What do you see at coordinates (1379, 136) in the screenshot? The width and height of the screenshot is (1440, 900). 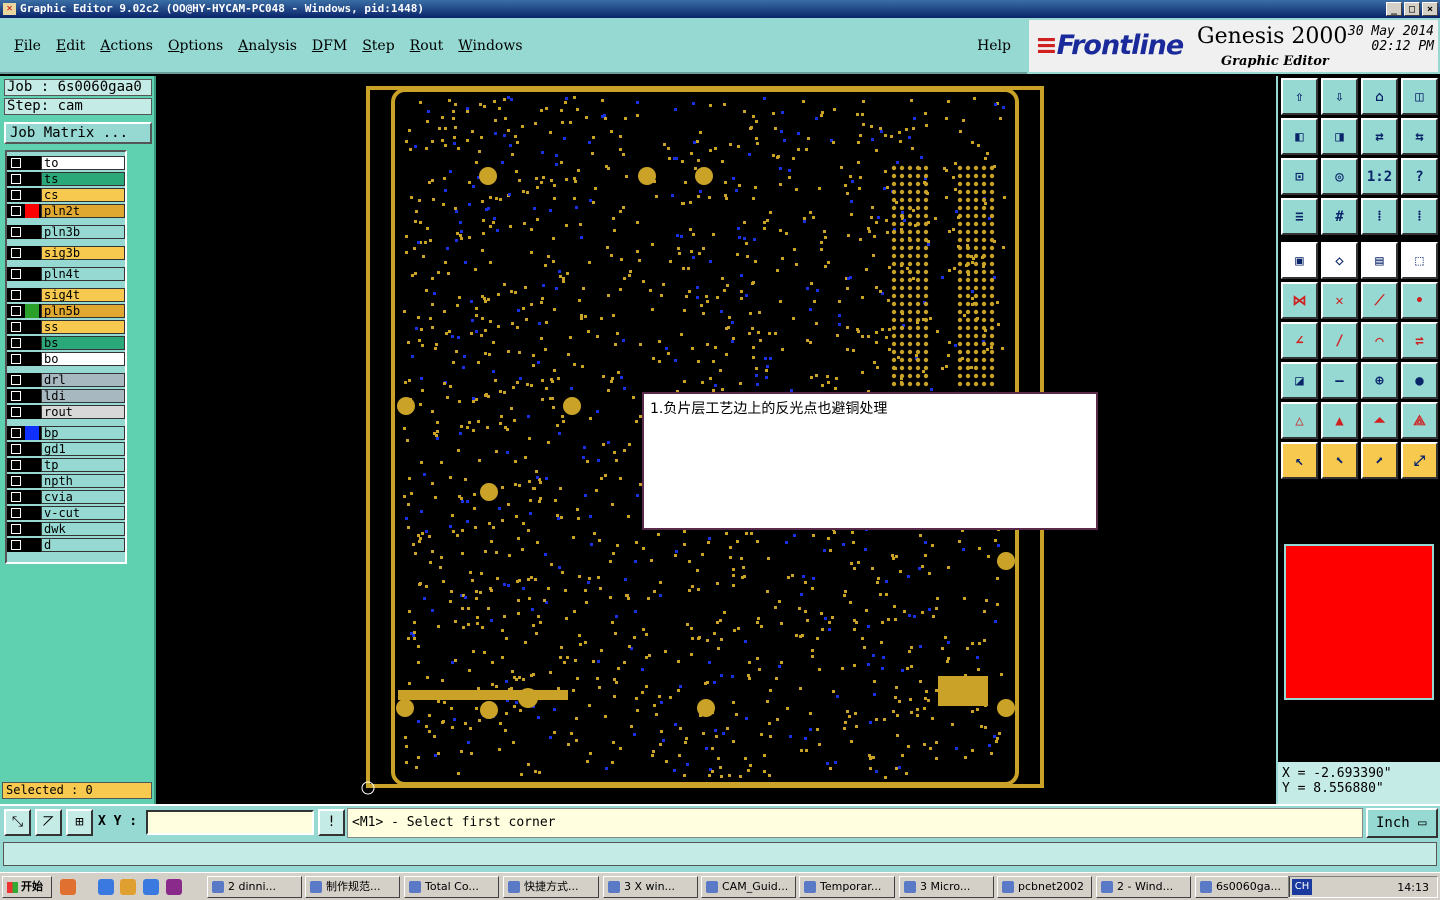 I see `mirror-tool-button: ⇄` at bounding box center [1379, 136].